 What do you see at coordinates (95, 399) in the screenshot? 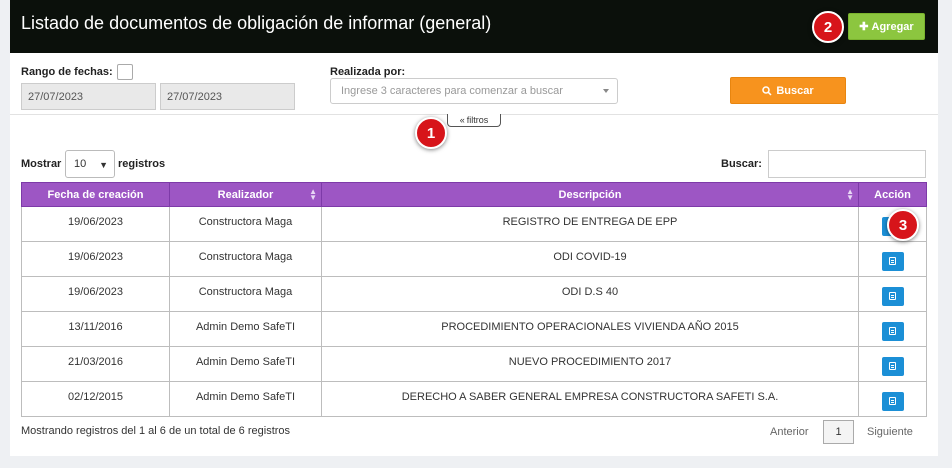
I see `cell-date: 02/12/2015` at bounding box center [95, 399].